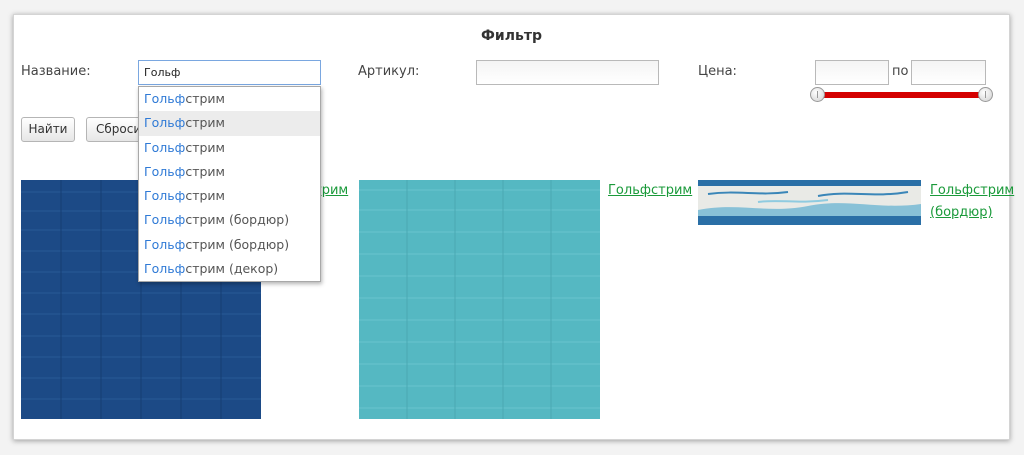 Image resolution: width=1024 pixels, height=455 pixels. What do you see at coordinates (903, 95) in the screenshot?
I see `price-slider-track` at bounding box center [903, 95].